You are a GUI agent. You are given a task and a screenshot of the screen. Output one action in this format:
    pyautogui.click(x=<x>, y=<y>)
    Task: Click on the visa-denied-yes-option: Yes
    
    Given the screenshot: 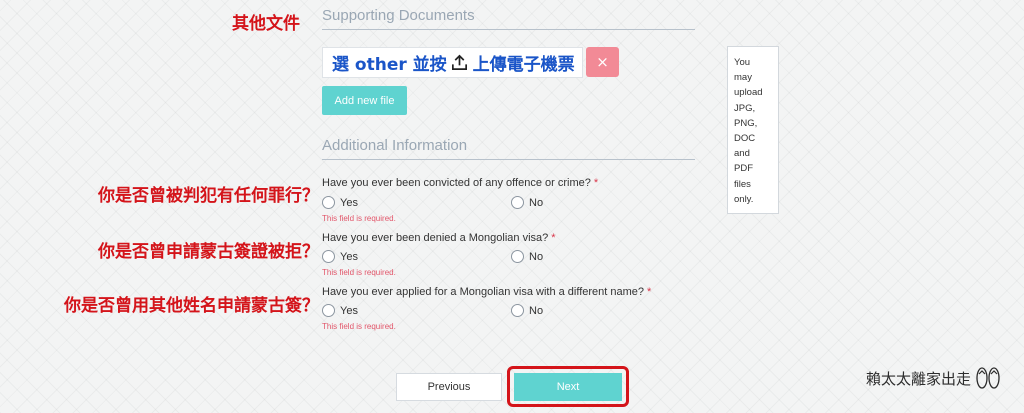 What is the action you would take?
    pyautogui.click(x=340, y=256)
    